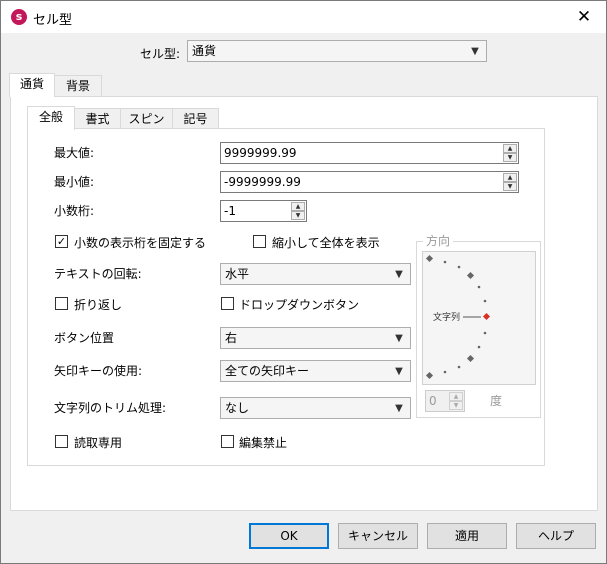 This screenshot has width=607, height=564. What do you see at coordinates (227, 303) in the screenshot?
I see `dropdown-button-checkbox` at bounding box center [227, 303].